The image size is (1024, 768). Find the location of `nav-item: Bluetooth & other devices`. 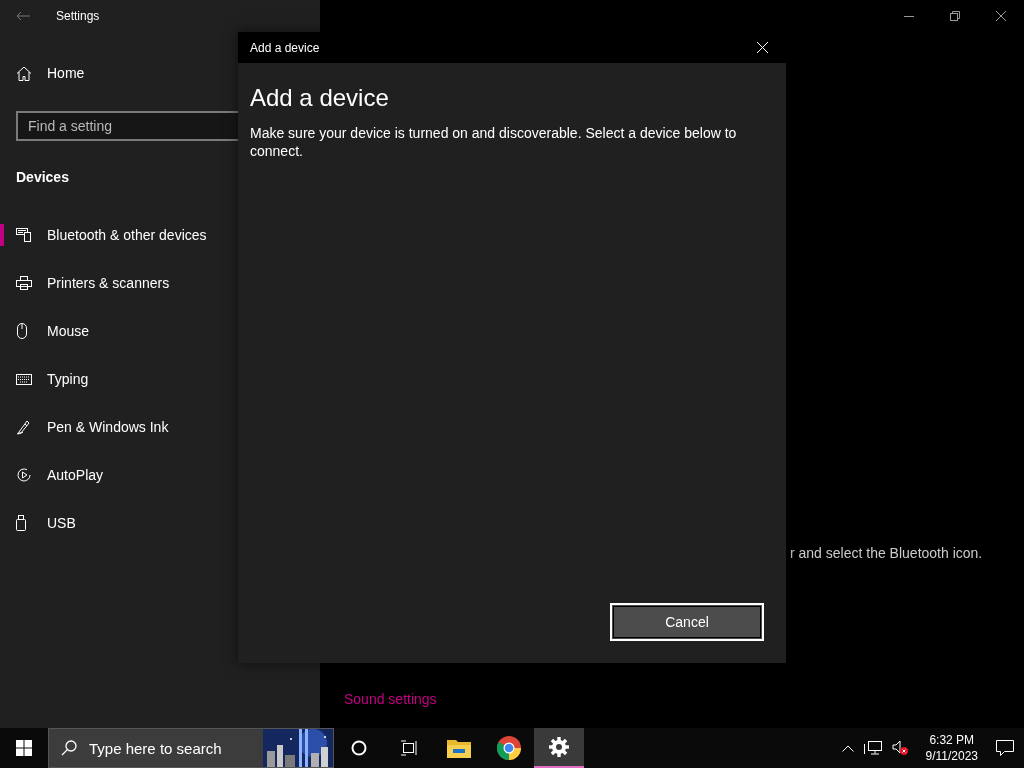

nav-item: Bluetooth & other devices is located at coordinates (160, 235).